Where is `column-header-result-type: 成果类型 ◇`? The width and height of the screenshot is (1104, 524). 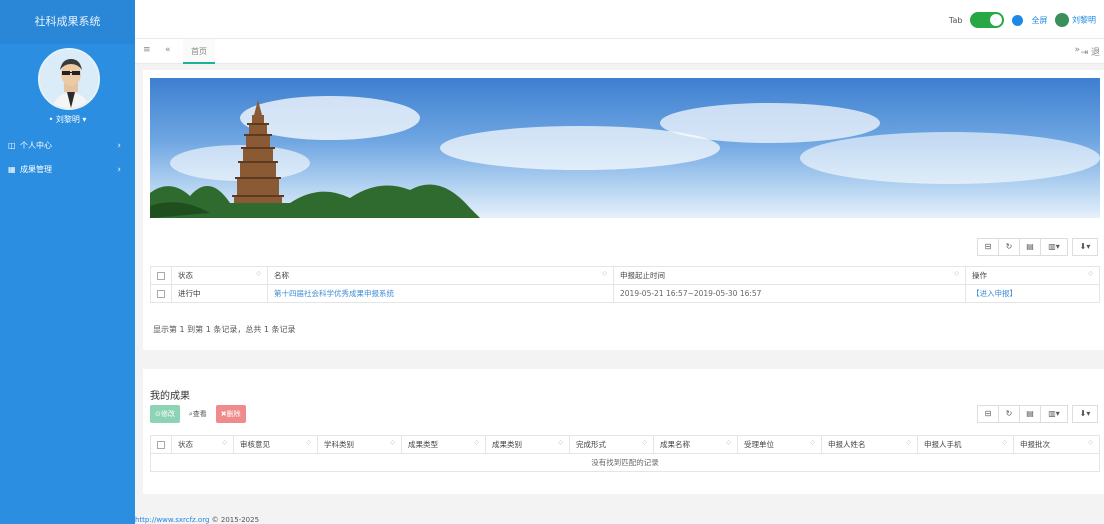
column-header-result-type: 成果类型 ◇ is located at coordinates (443, 444).